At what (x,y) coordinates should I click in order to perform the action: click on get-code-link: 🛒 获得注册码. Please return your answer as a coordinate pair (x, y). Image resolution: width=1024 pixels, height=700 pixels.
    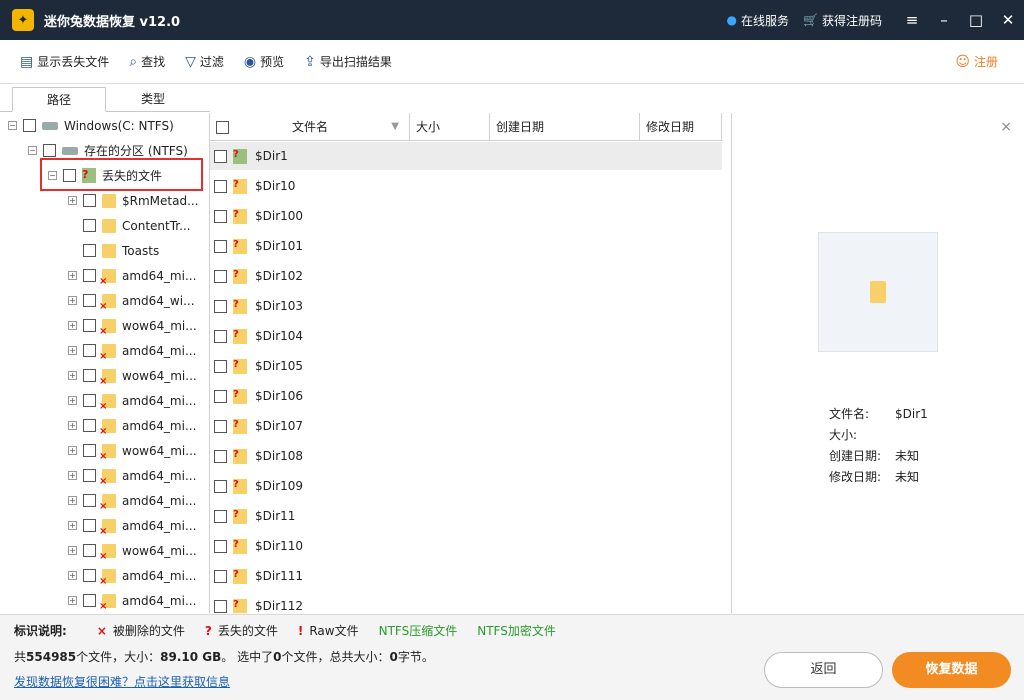
    Looking at the image, I should click on (842, 20).